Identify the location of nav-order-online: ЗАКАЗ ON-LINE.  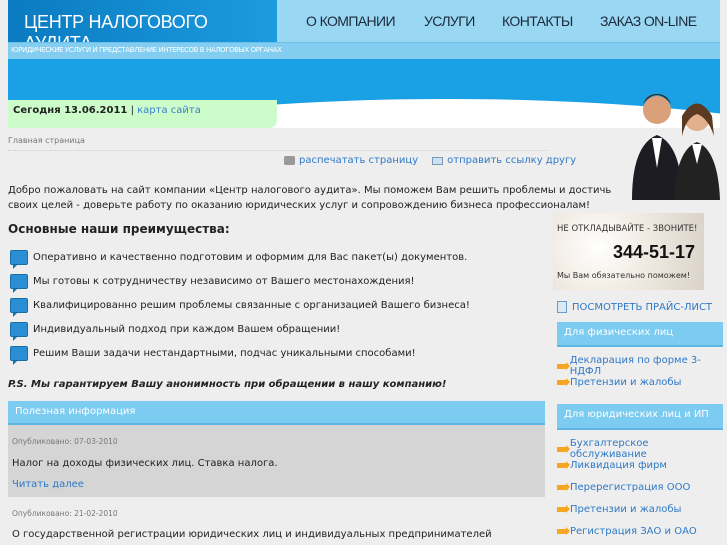
(648, 21).